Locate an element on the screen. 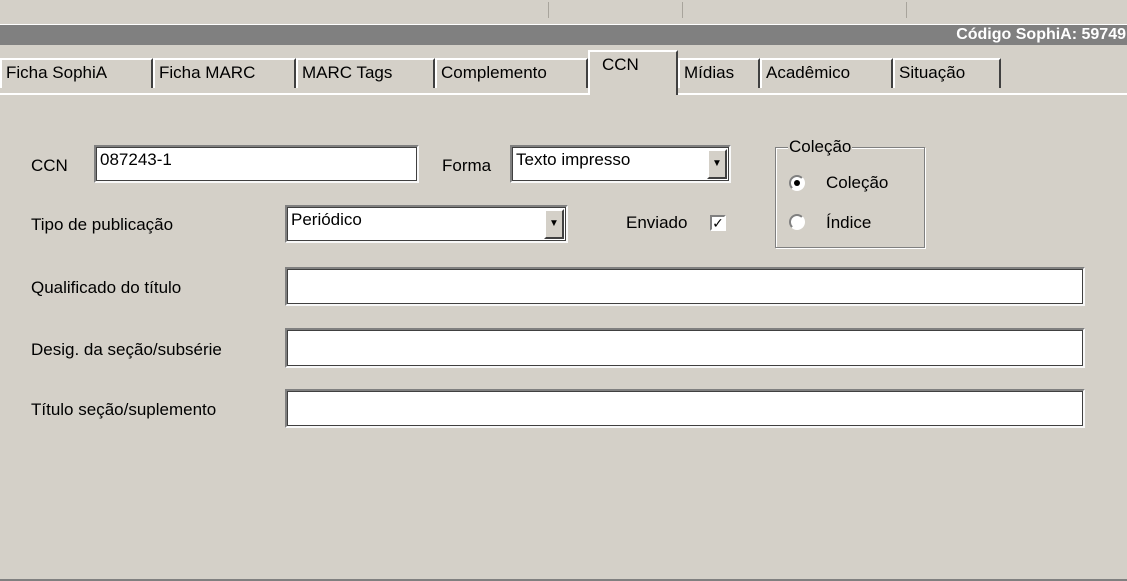 This screenshot has width=1127, height=581. tipo-publicacao-label: Tipo de publicação is located at coordinates (102, 224).